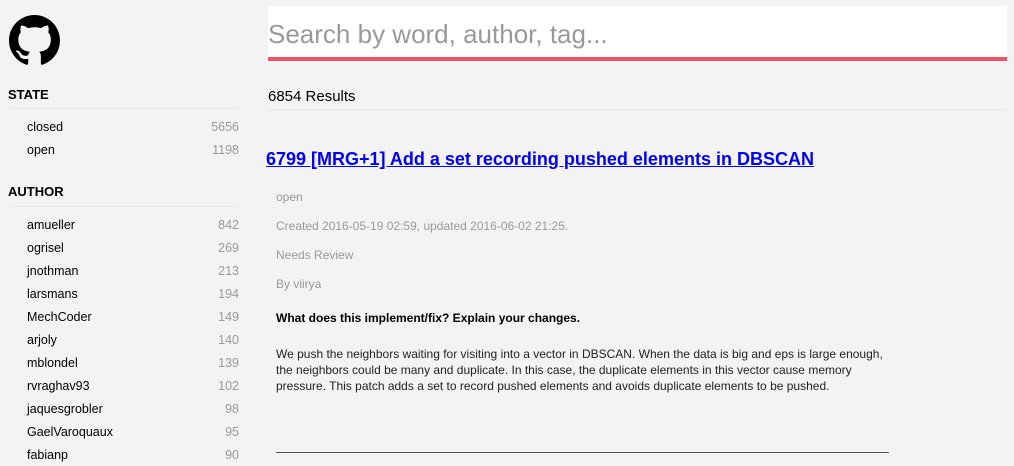 This screenshot has width=1014, height=466. Describe the element at coordinates (48, 455) in the screenshot. I see `filter-label: fabianp` at that location.